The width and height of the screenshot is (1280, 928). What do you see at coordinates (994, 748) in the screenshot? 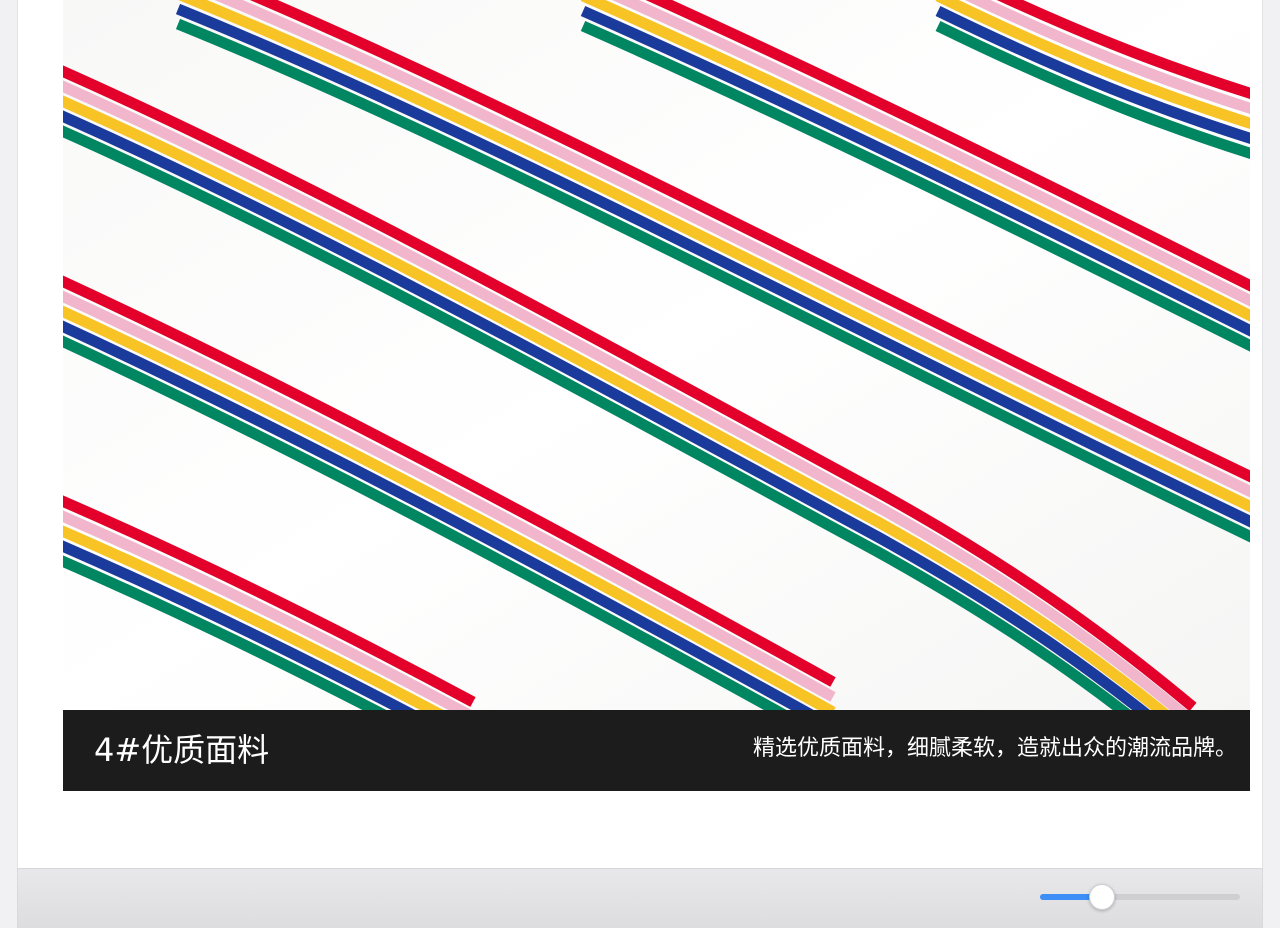
I see `caption-description: 精选优质面料，细腻柔软，造就出众的潮流品牌。` at bounding box center [994, 748].